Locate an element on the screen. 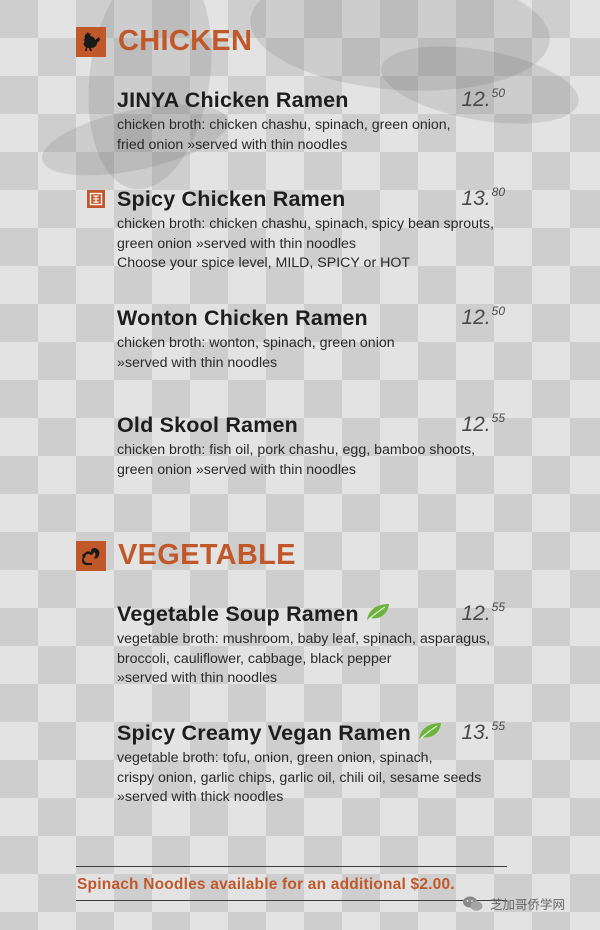 Image resolution: width=600 pixels, height=930 pixels. section-header-vegetable: VEGETABLE is located at coordinates (186, 555).